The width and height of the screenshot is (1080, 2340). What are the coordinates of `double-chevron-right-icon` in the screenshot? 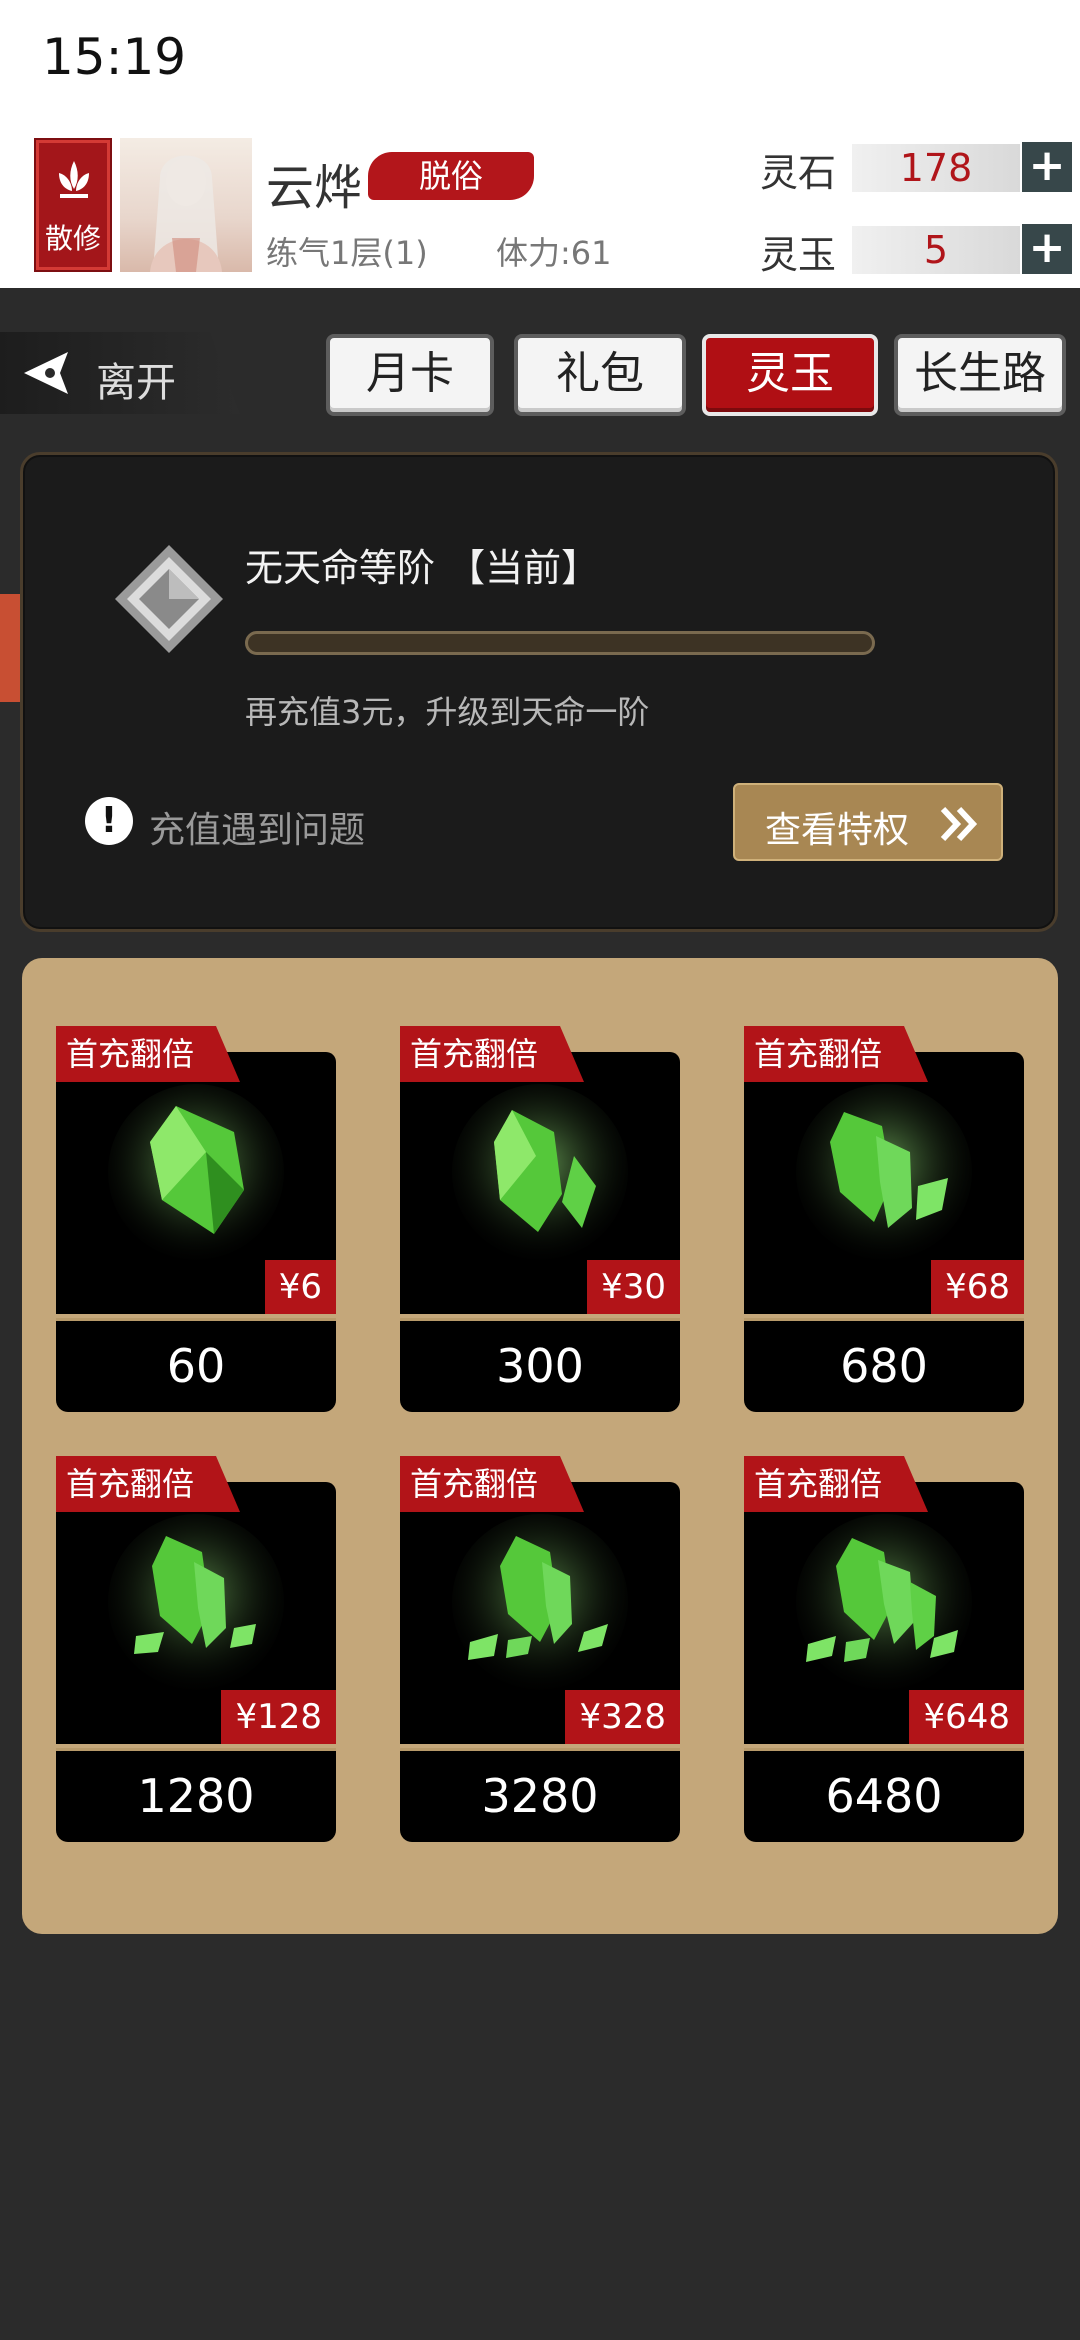 It's located at (959, 824).